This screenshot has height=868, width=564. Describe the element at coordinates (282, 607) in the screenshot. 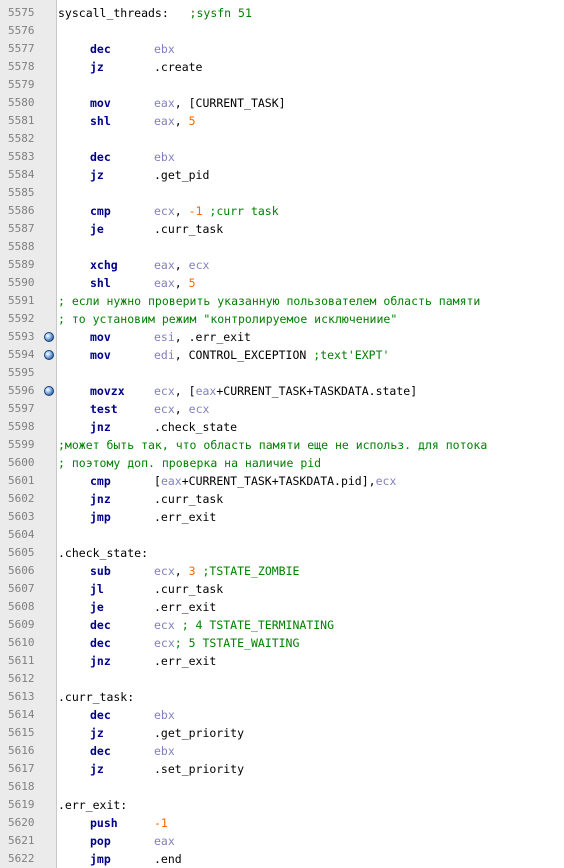

I see `code-line: 5608 je .err_exit` at that location.